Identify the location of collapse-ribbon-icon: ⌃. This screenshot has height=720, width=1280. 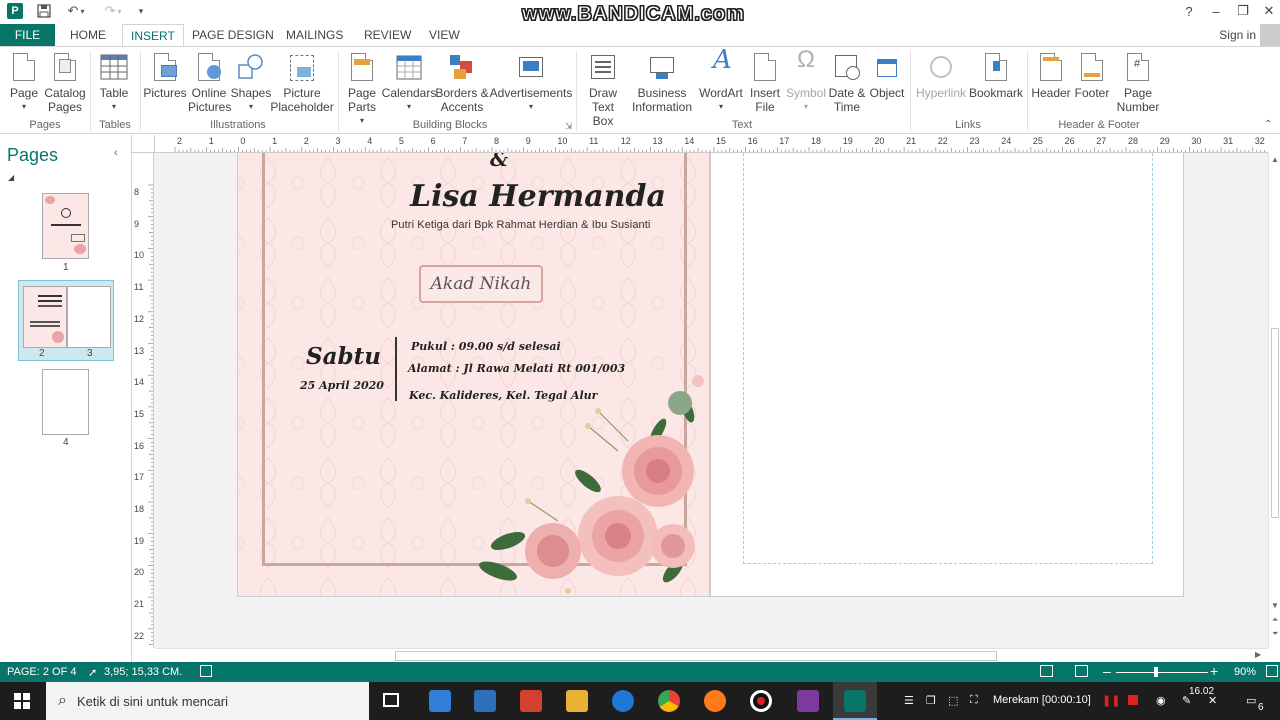
(1268, 124).